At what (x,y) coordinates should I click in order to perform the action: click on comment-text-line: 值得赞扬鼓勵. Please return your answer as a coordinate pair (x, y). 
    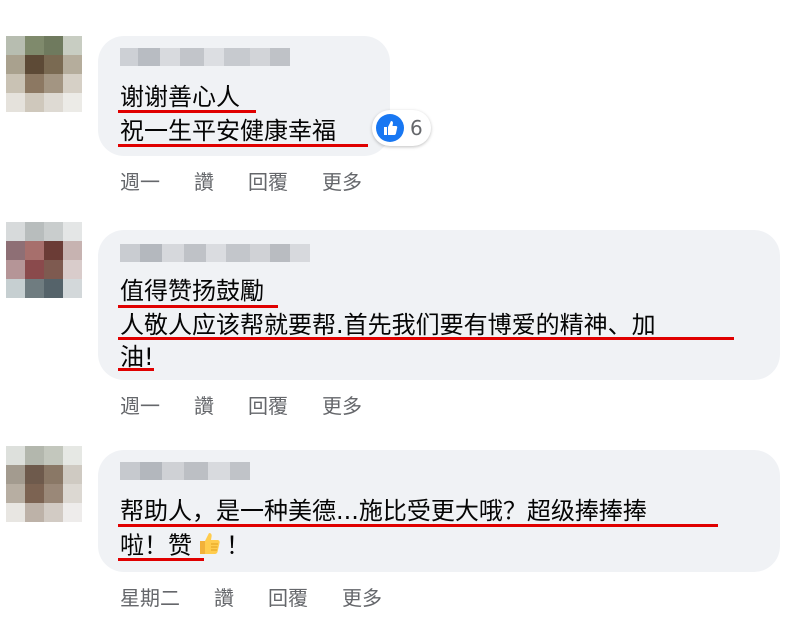
    Looking at the image, I should click on (192, 291).